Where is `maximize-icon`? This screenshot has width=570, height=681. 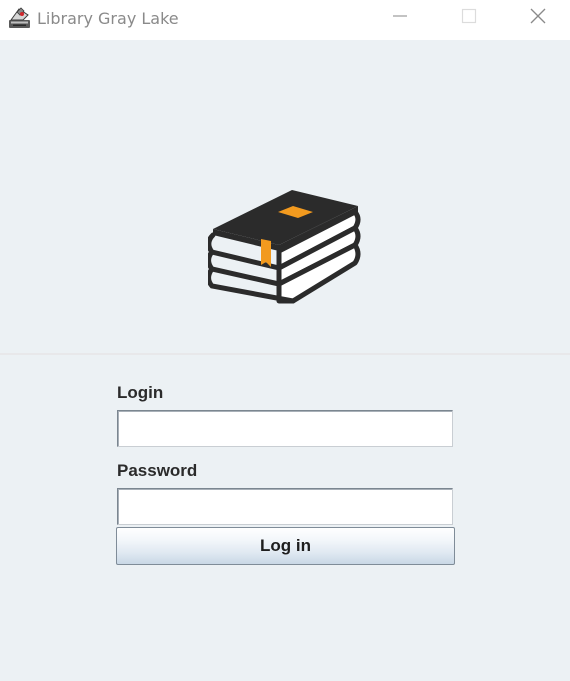
maximize-icon is located at coordinates (469, 18).